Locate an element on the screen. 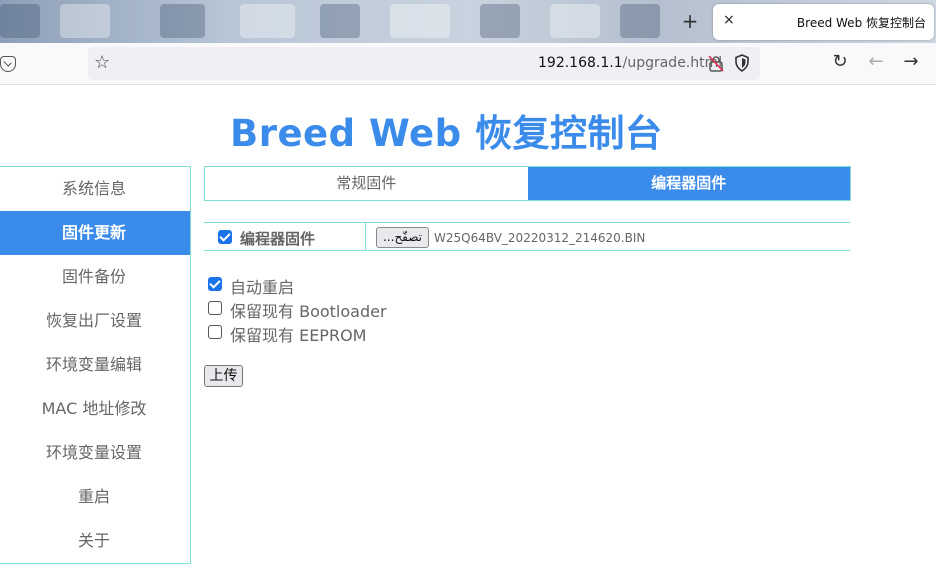 This screenshot has width=936, height=569. bookmark-star-icon: ☆ is located at coordinates (102, 62).